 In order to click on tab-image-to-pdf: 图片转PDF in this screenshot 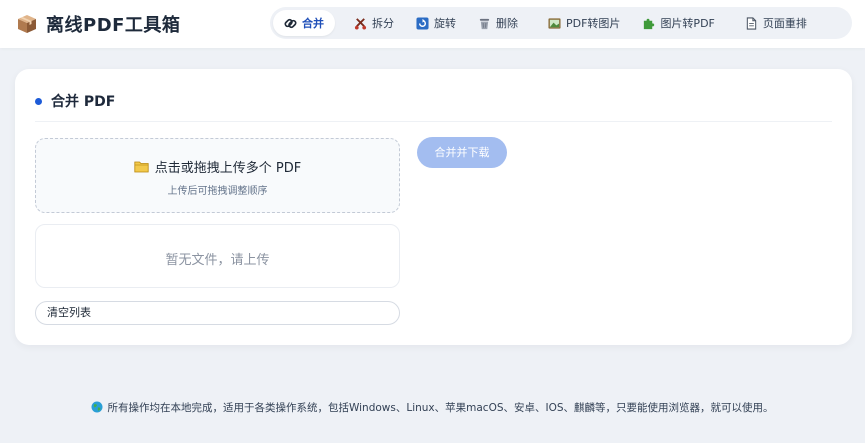, I will do `click(678, 23)`.